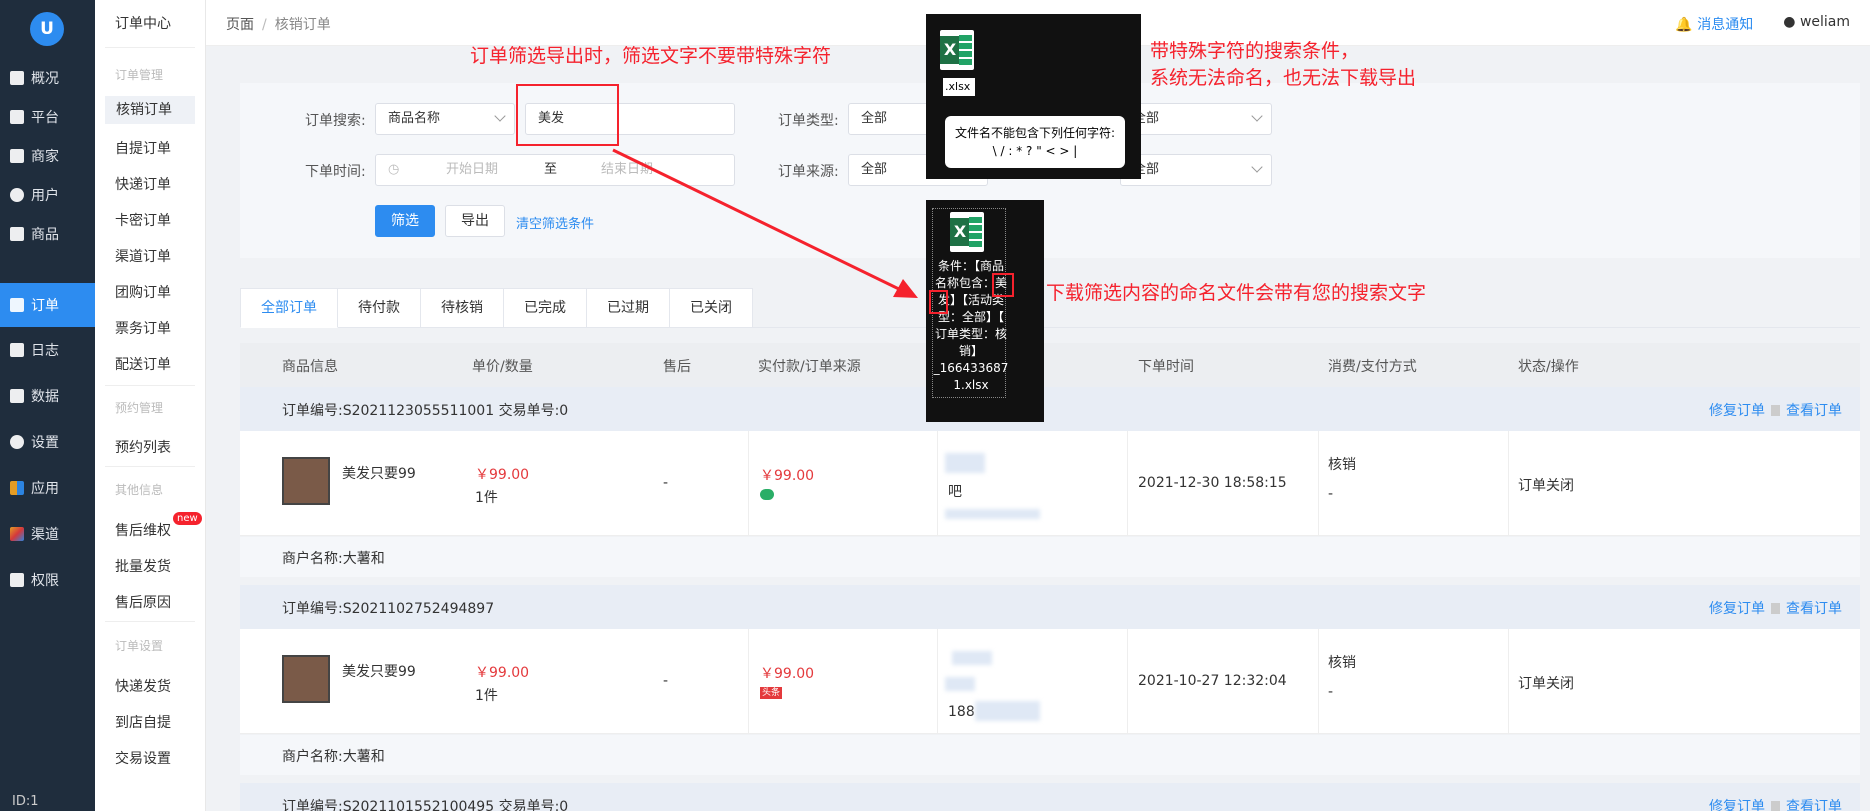  What do you see at coordinates (47, 488) in the screenshot?
I see `nav-item-apps: 应用` at bounding box center [47, 488].